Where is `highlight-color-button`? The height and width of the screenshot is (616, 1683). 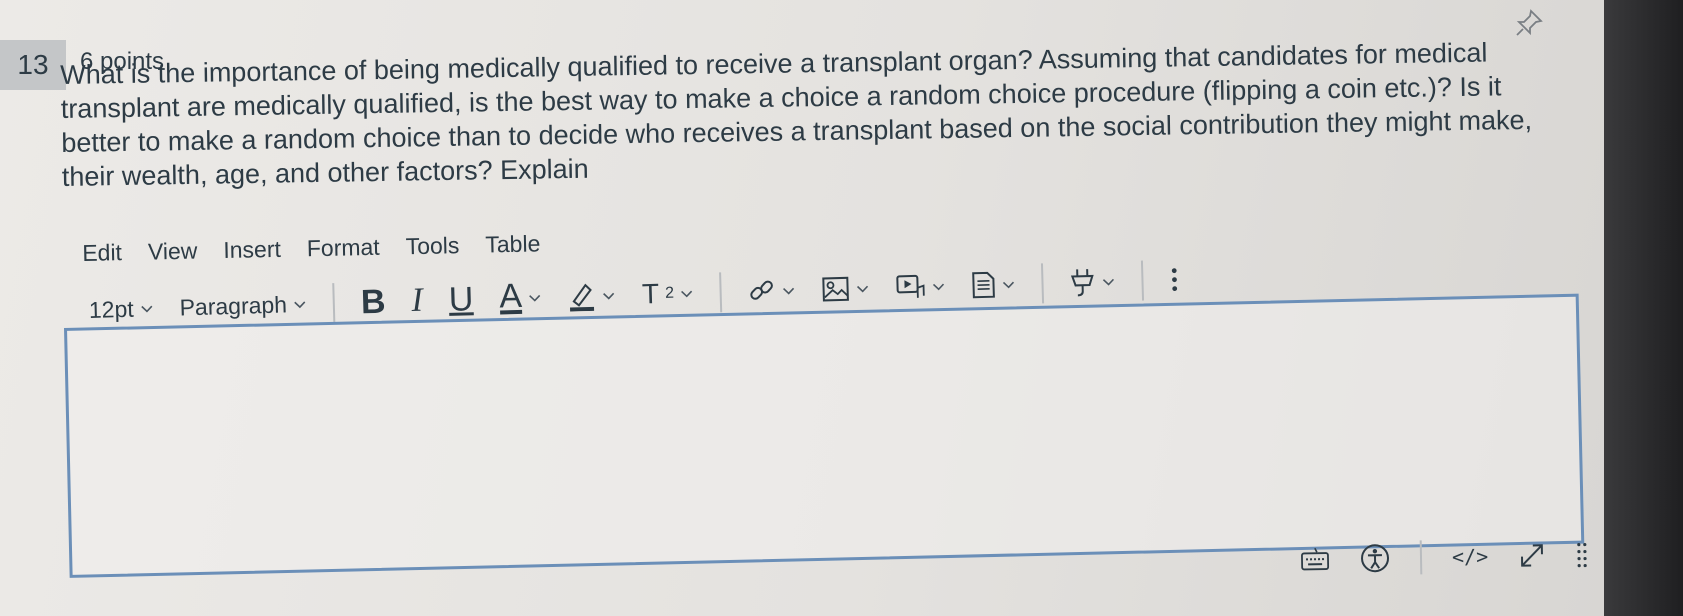
highlight-color-button is located at coordinates (592, 296).